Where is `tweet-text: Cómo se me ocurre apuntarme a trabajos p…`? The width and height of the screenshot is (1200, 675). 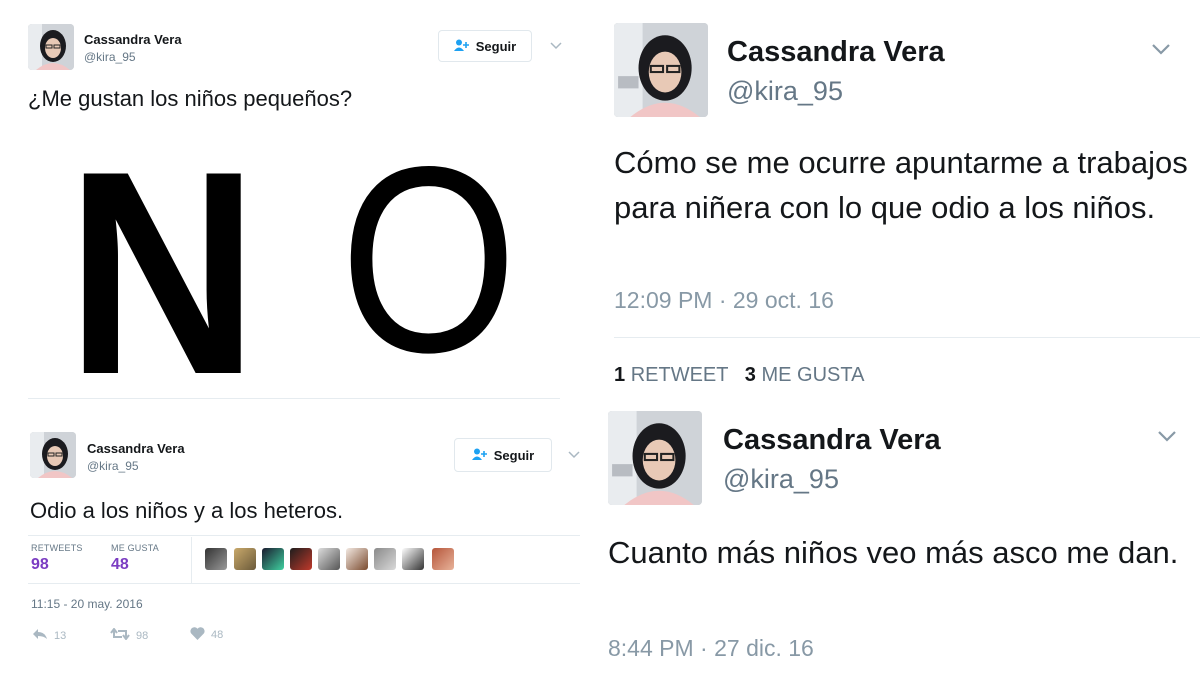 tweet-text: Cómo se me ocurre apuntarme a trabajos p… is located at coordinates (901, 185).